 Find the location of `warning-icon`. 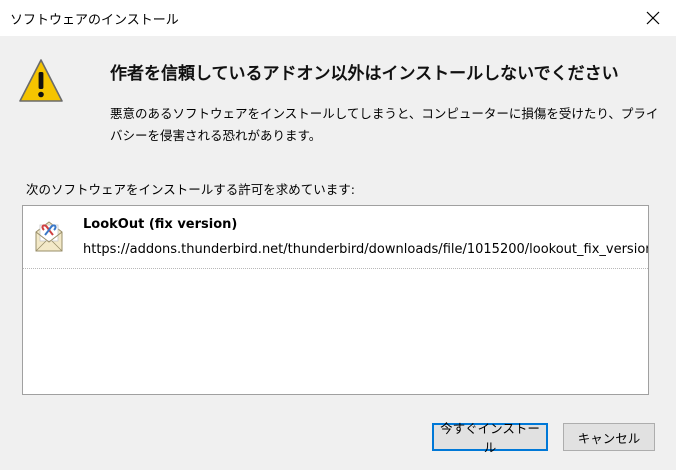

warning-icon is located at coordinates (41, 80).